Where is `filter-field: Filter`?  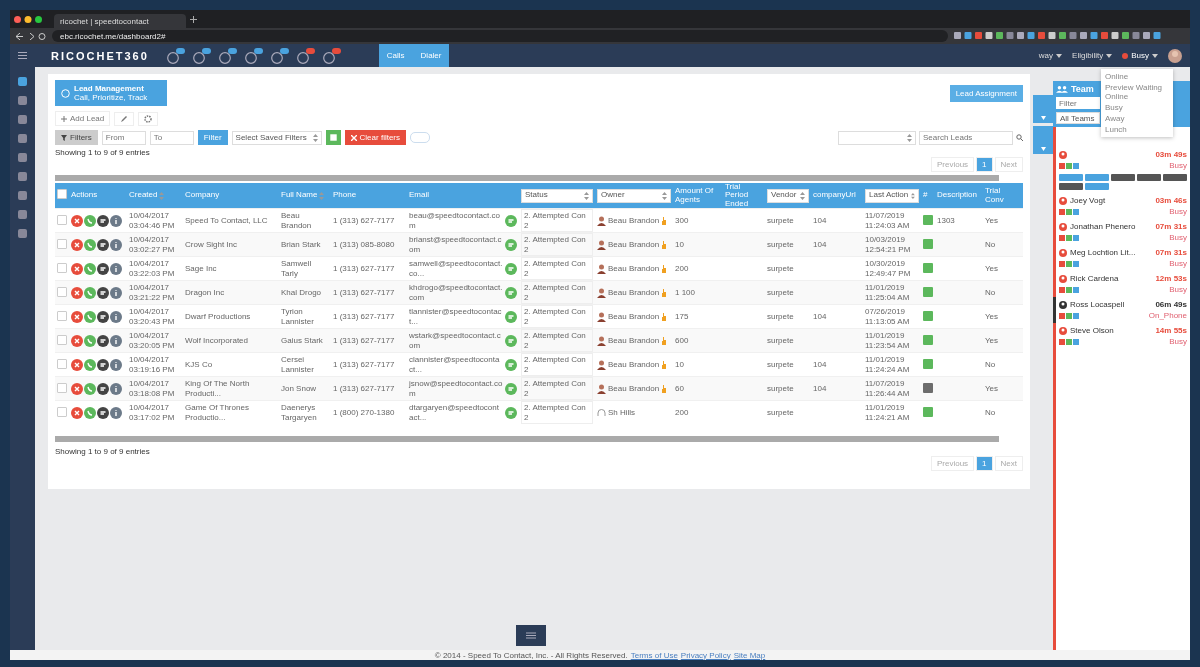 filter-field: Filter is located at coordinates (1078, 103).